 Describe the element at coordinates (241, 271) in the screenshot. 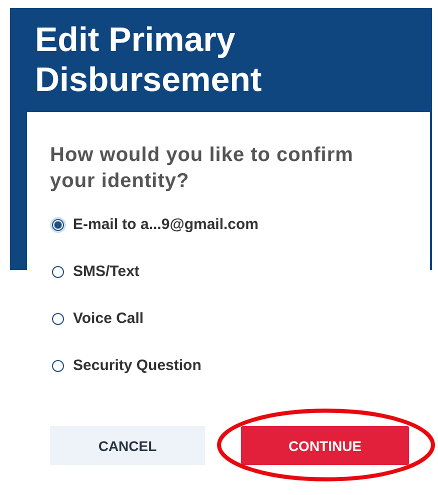

I see `radio-option: SMS/Text` at that location.